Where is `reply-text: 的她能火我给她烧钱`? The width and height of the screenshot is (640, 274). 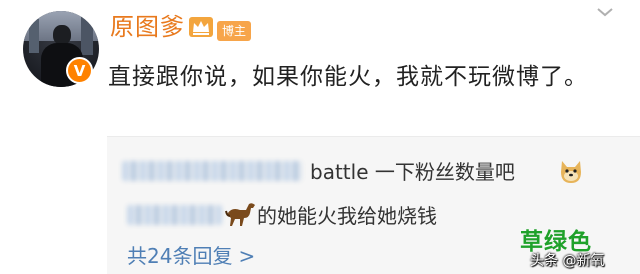 reply-text: 的她能火我给她烧钱 is located at coordinates (347, 216).